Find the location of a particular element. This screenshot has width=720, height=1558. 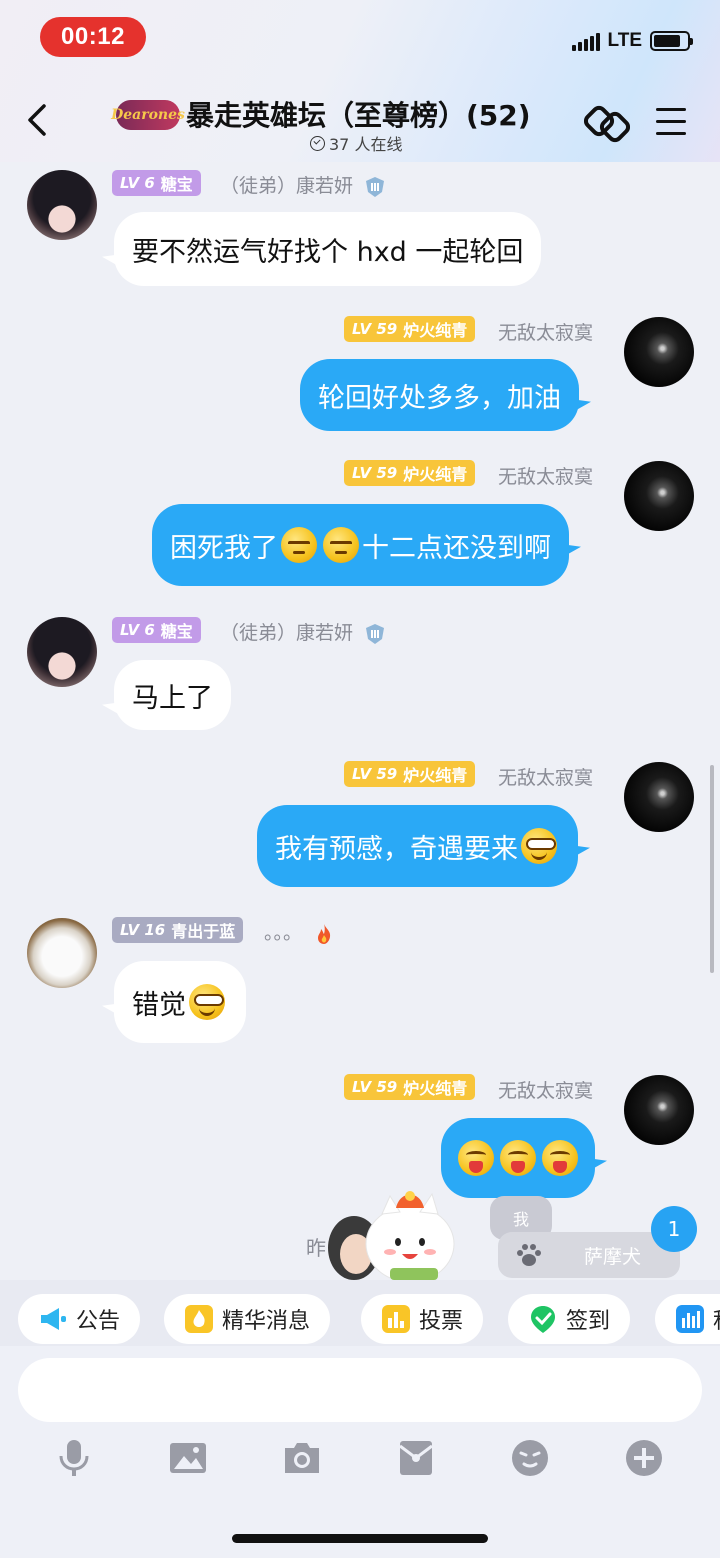

status-indicators: LTE is located at coordinates (632, 41).